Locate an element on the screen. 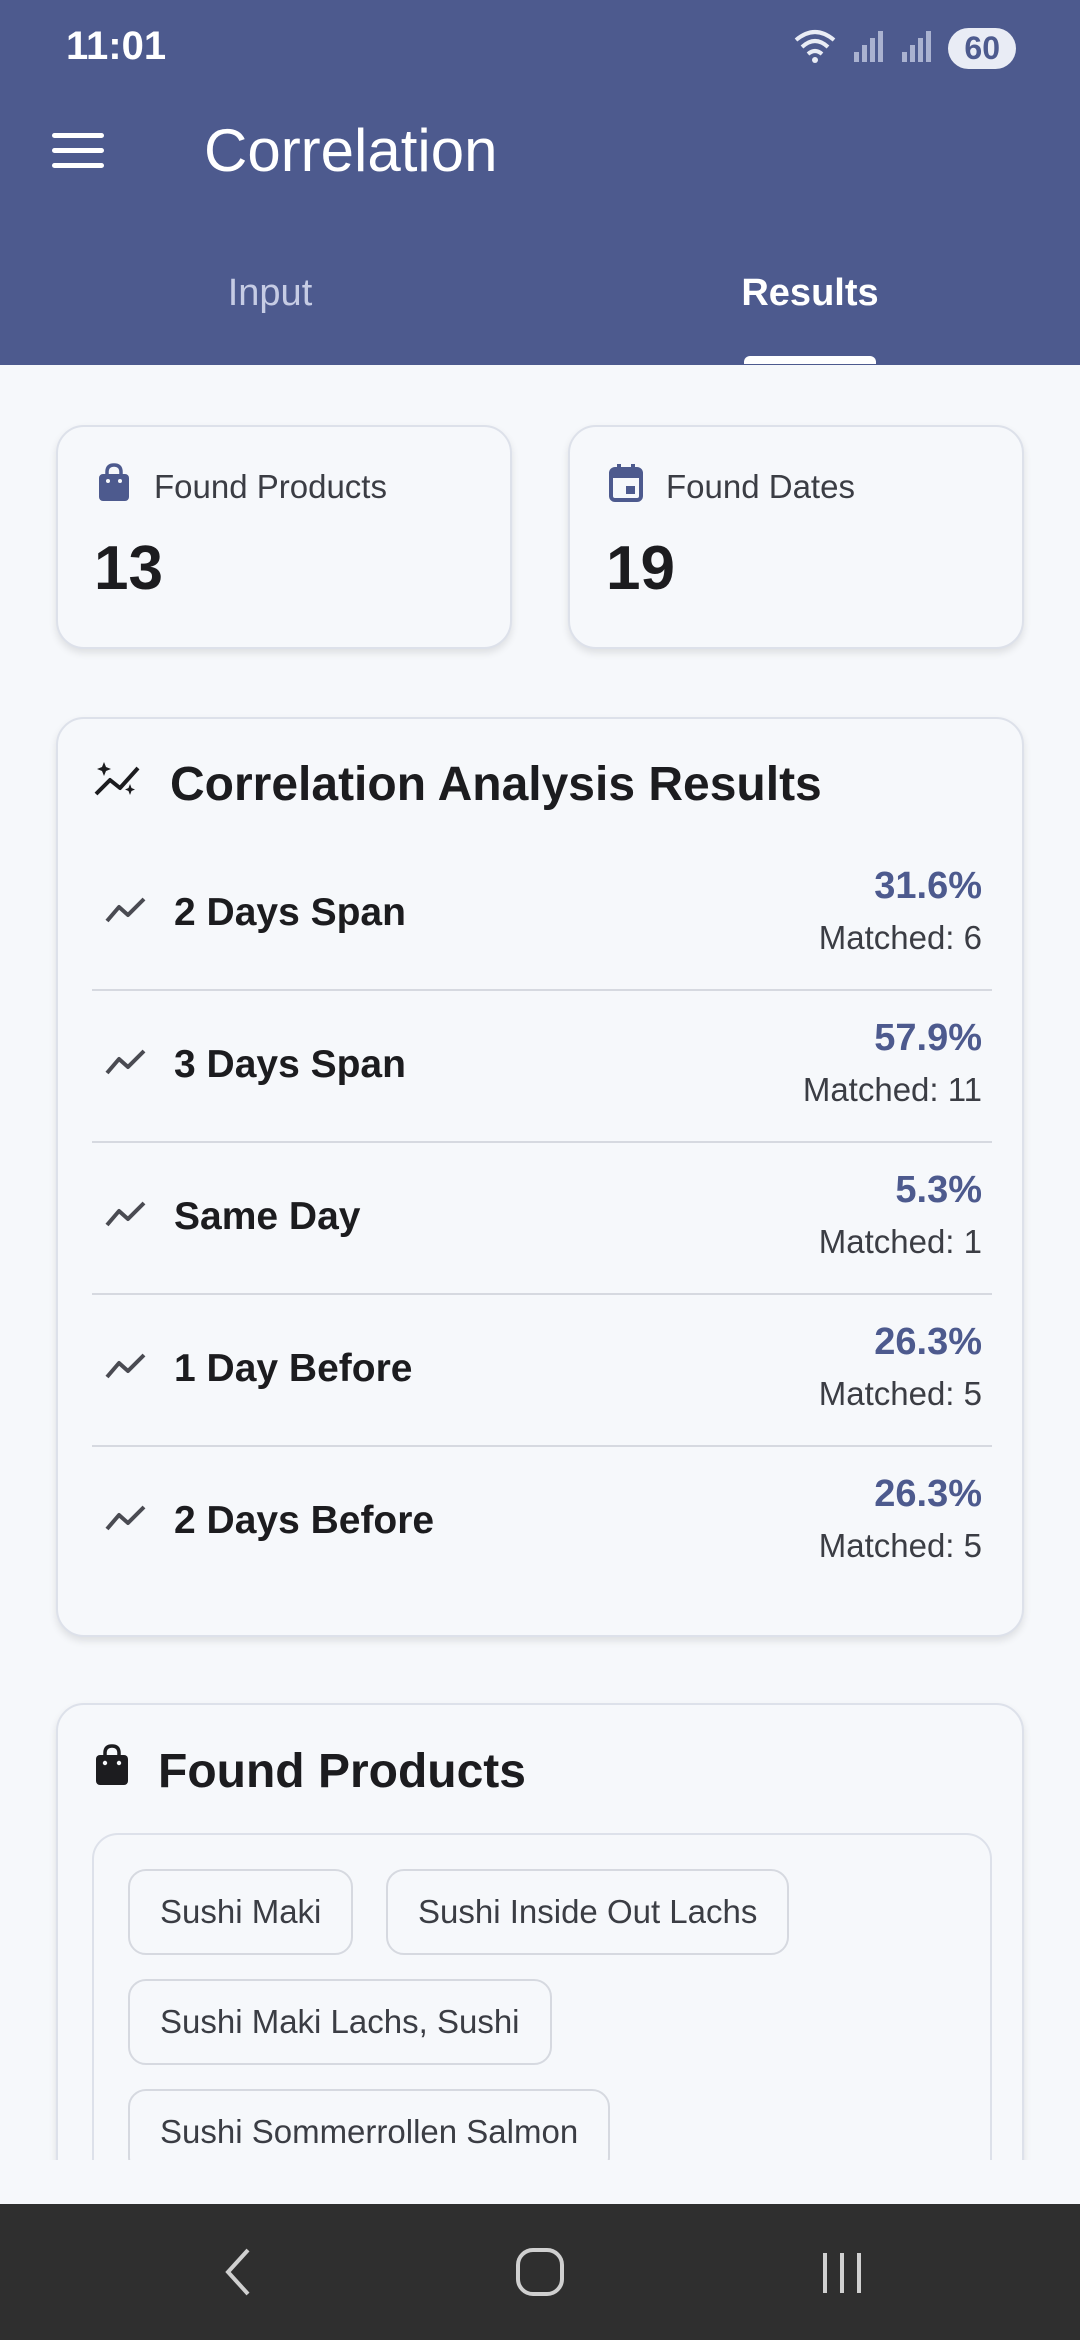 The width and height of the screenshot is (1080, 2340). tab-results: Results is located at coordinates (810, 305).